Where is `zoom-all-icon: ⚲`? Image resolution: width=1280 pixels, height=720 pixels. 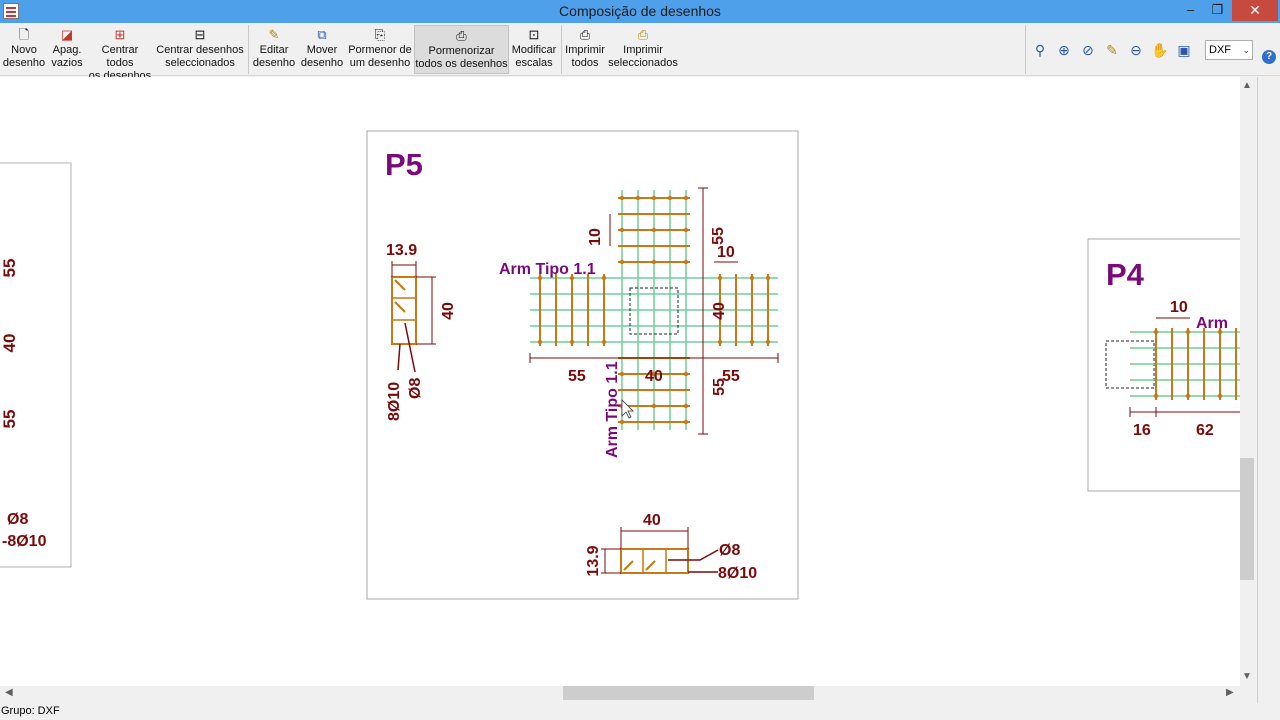 zoom-all-icon: ⚲ is located at coordinates (1040, 50).